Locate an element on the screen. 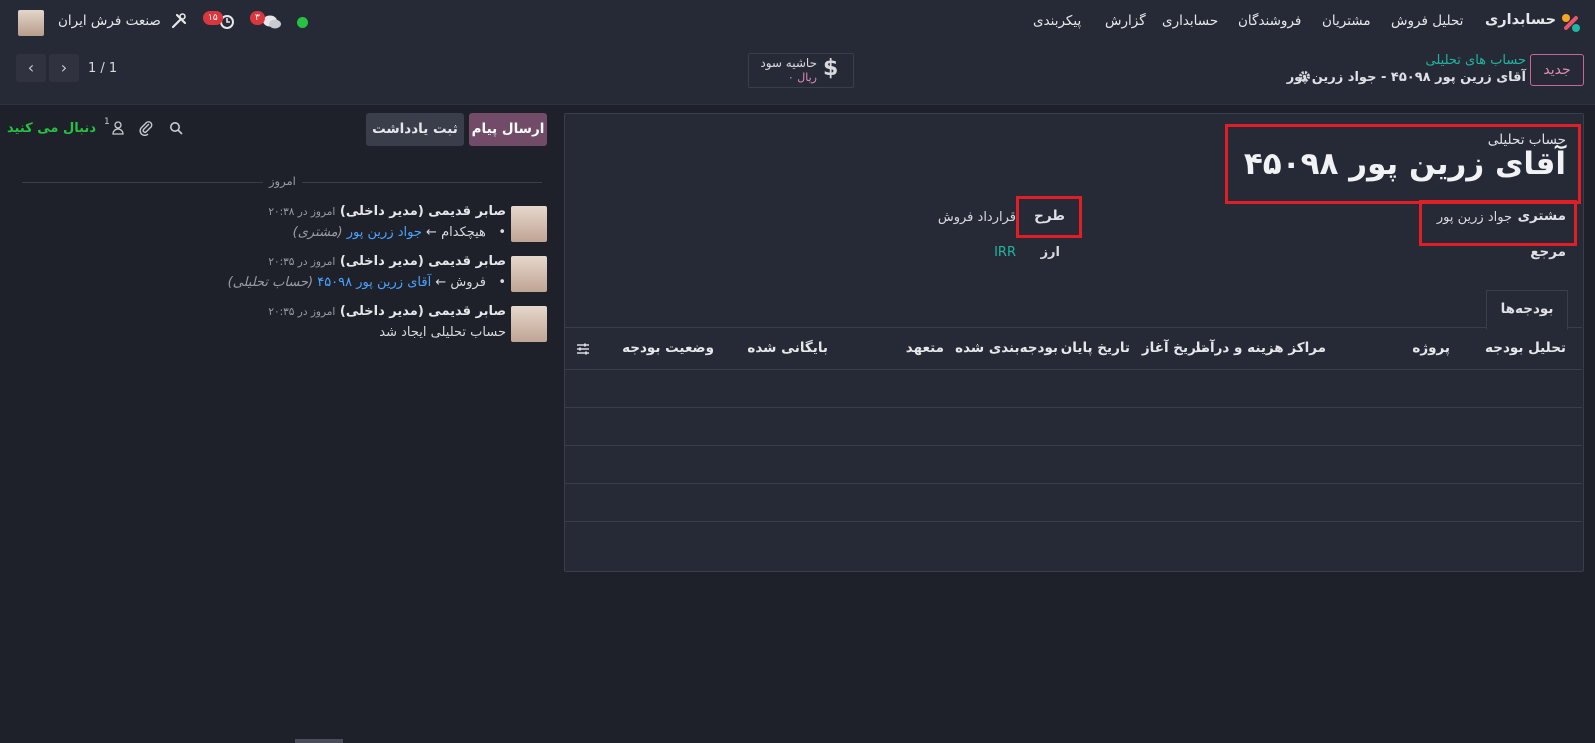 This screenshot has height=743, width=1595. presence-status-dot is located at coordinates (302, 22).